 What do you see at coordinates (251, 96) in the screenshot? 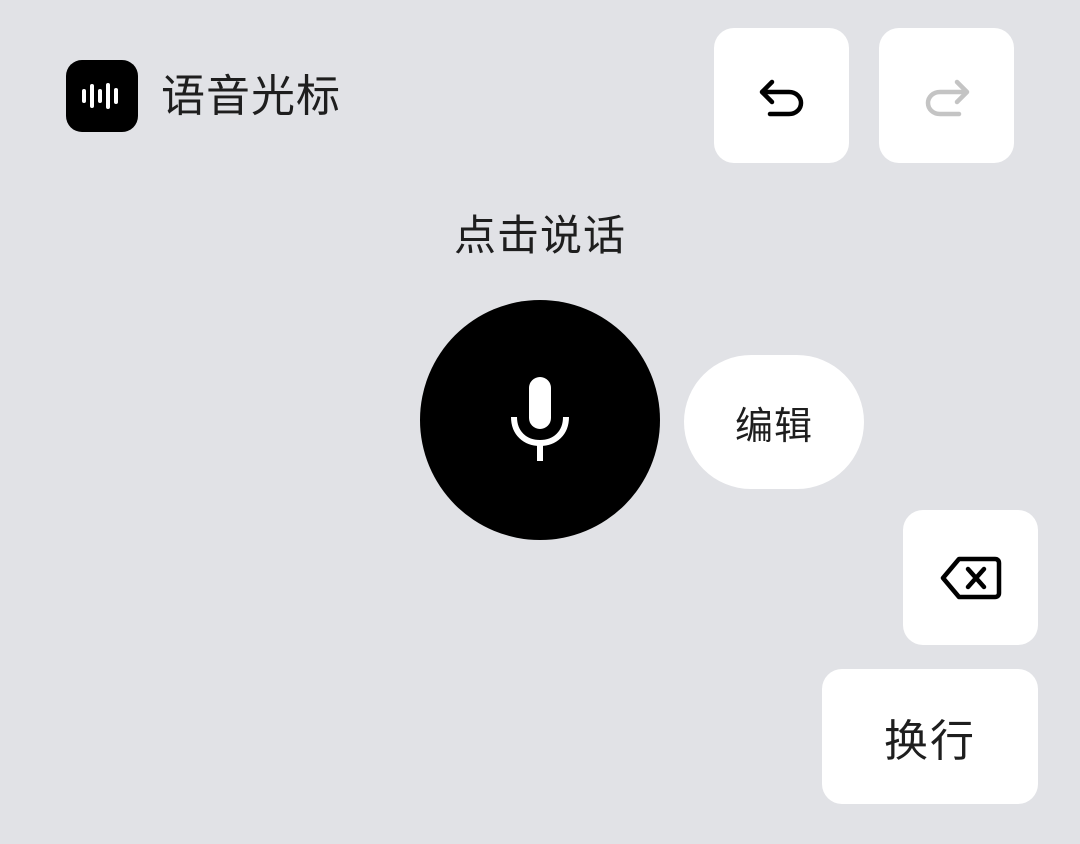
I see `app-title: 语音光标` at bounding box center [251, 96].